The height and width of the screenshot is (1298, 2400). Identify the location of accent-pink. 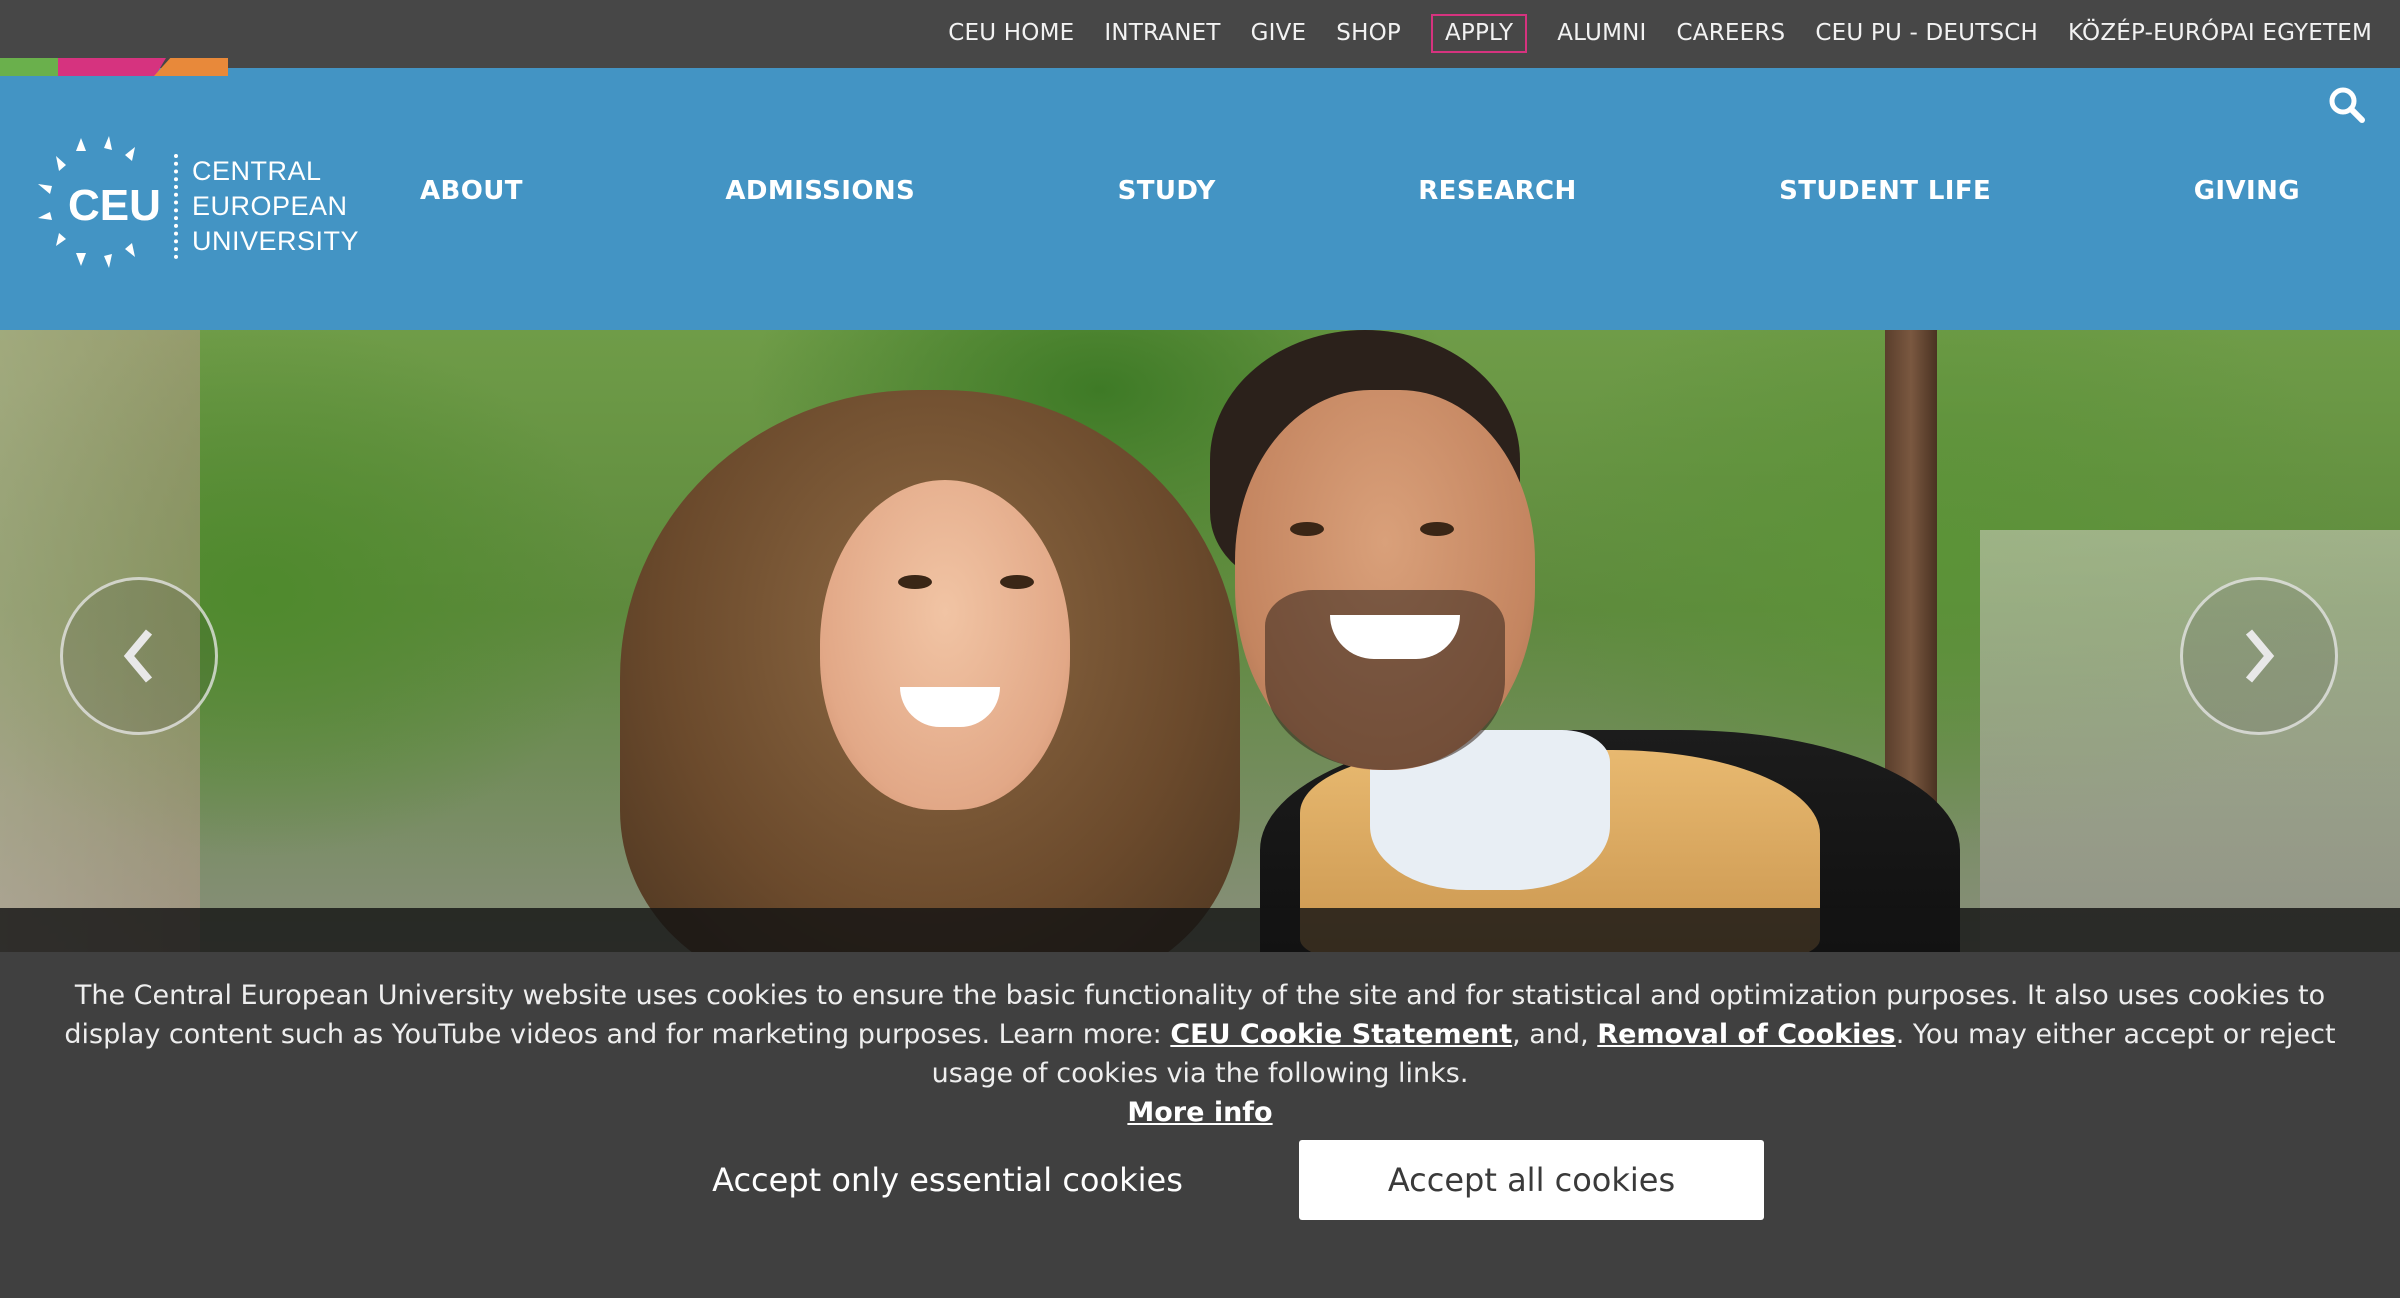
(112, 67).